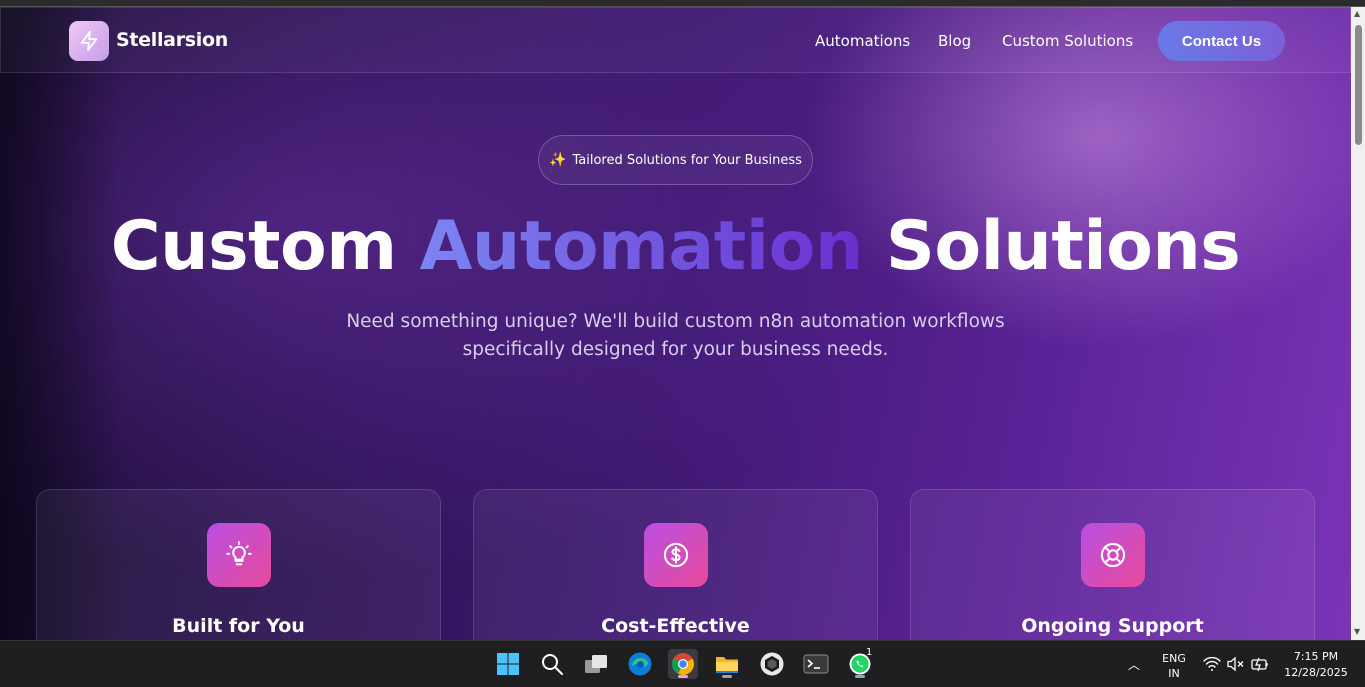 The image size is (1365, 687). What do you see at coordinates (860, 663) in the screenshot?
I see `whatsapp-icon: 1` at bounding box center [860, 663].